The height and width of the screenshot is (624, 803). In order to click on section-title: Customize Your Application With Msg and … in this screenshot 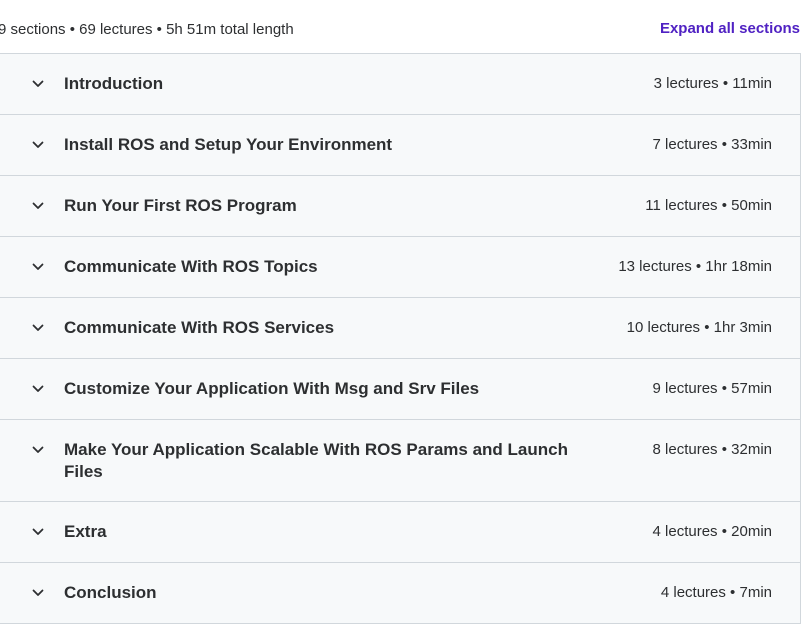, I will do `click(272, 388)`.